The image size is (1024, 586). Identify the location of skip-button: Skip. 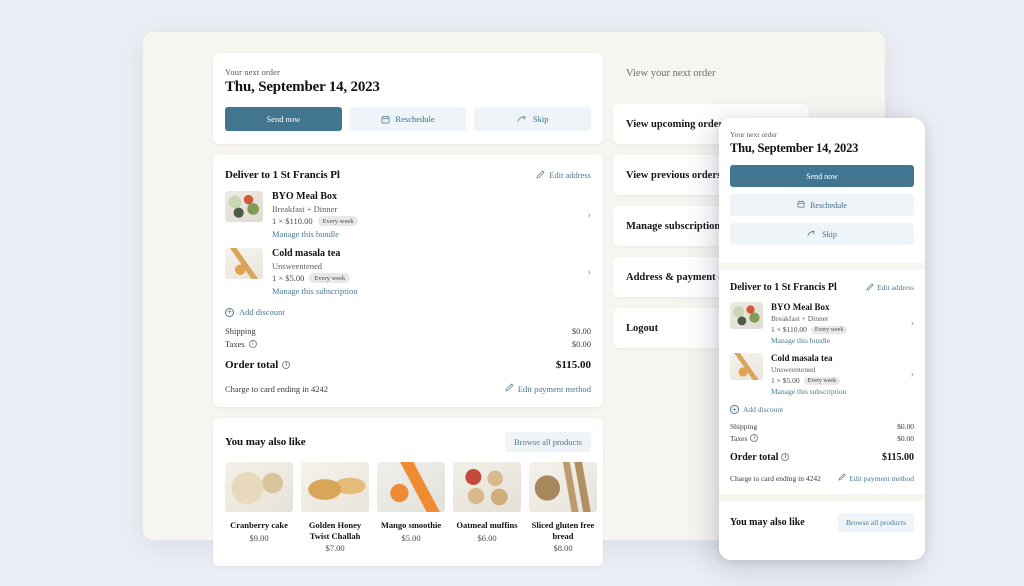
(533, 119).